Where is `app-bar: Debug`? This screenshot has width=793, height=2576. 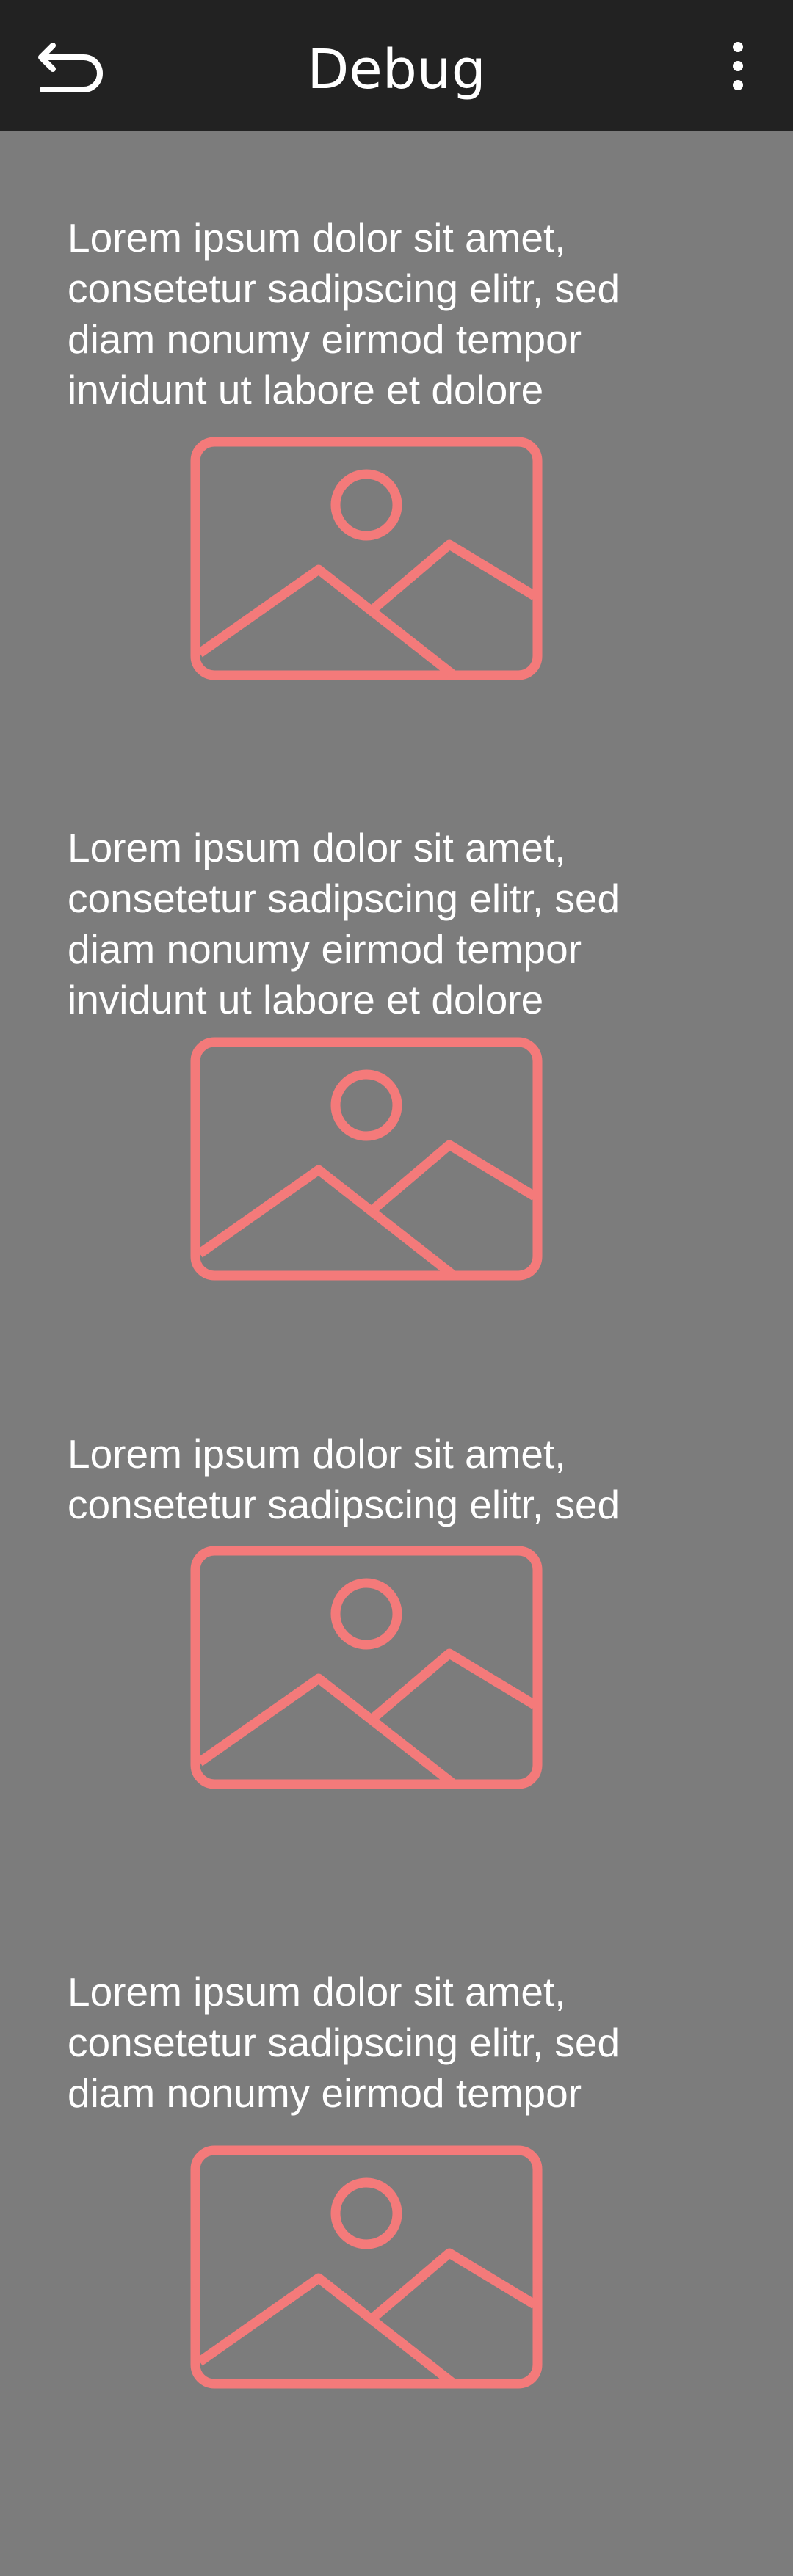 app-bar: Debug is located at coordinates (396, 65).